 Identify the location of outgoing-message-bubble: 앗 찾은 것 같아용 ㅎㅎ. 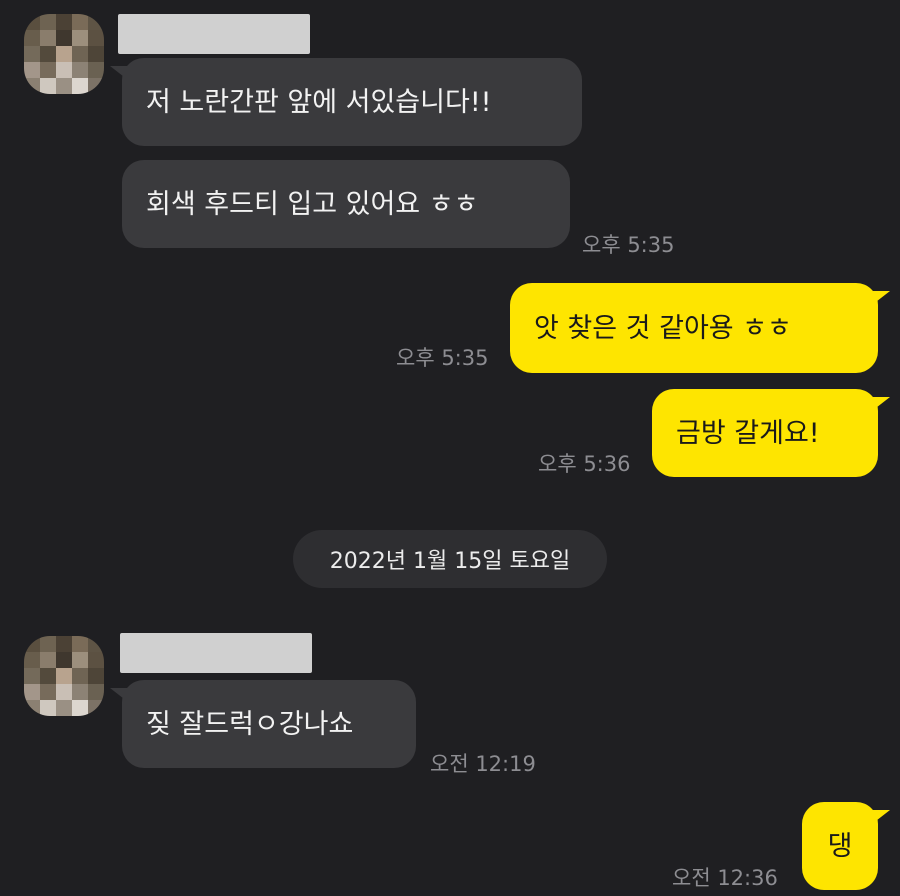
(700, 328).